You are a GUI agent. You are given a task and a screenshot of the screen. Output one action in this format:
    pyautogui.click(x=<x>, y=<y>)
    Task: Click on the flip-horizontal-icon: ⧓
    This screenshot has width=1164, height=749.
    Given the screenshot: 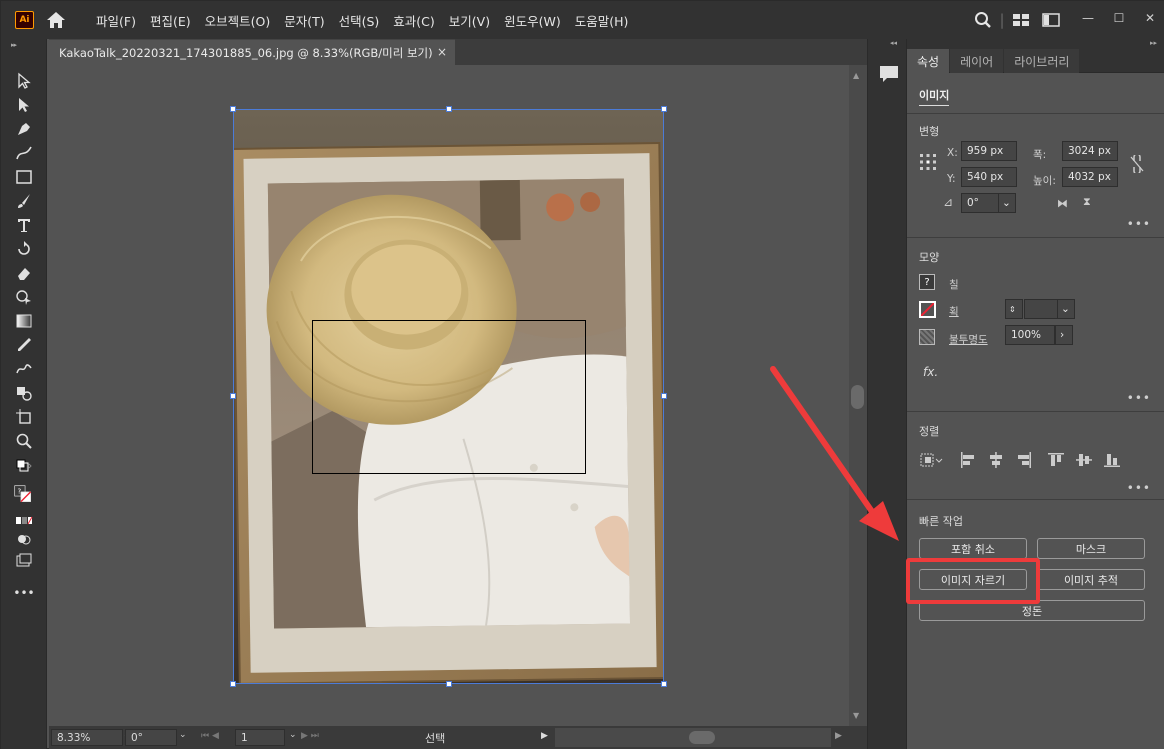 What is the action you would take?
    pyautogui.click(x=1062, y=203)
    